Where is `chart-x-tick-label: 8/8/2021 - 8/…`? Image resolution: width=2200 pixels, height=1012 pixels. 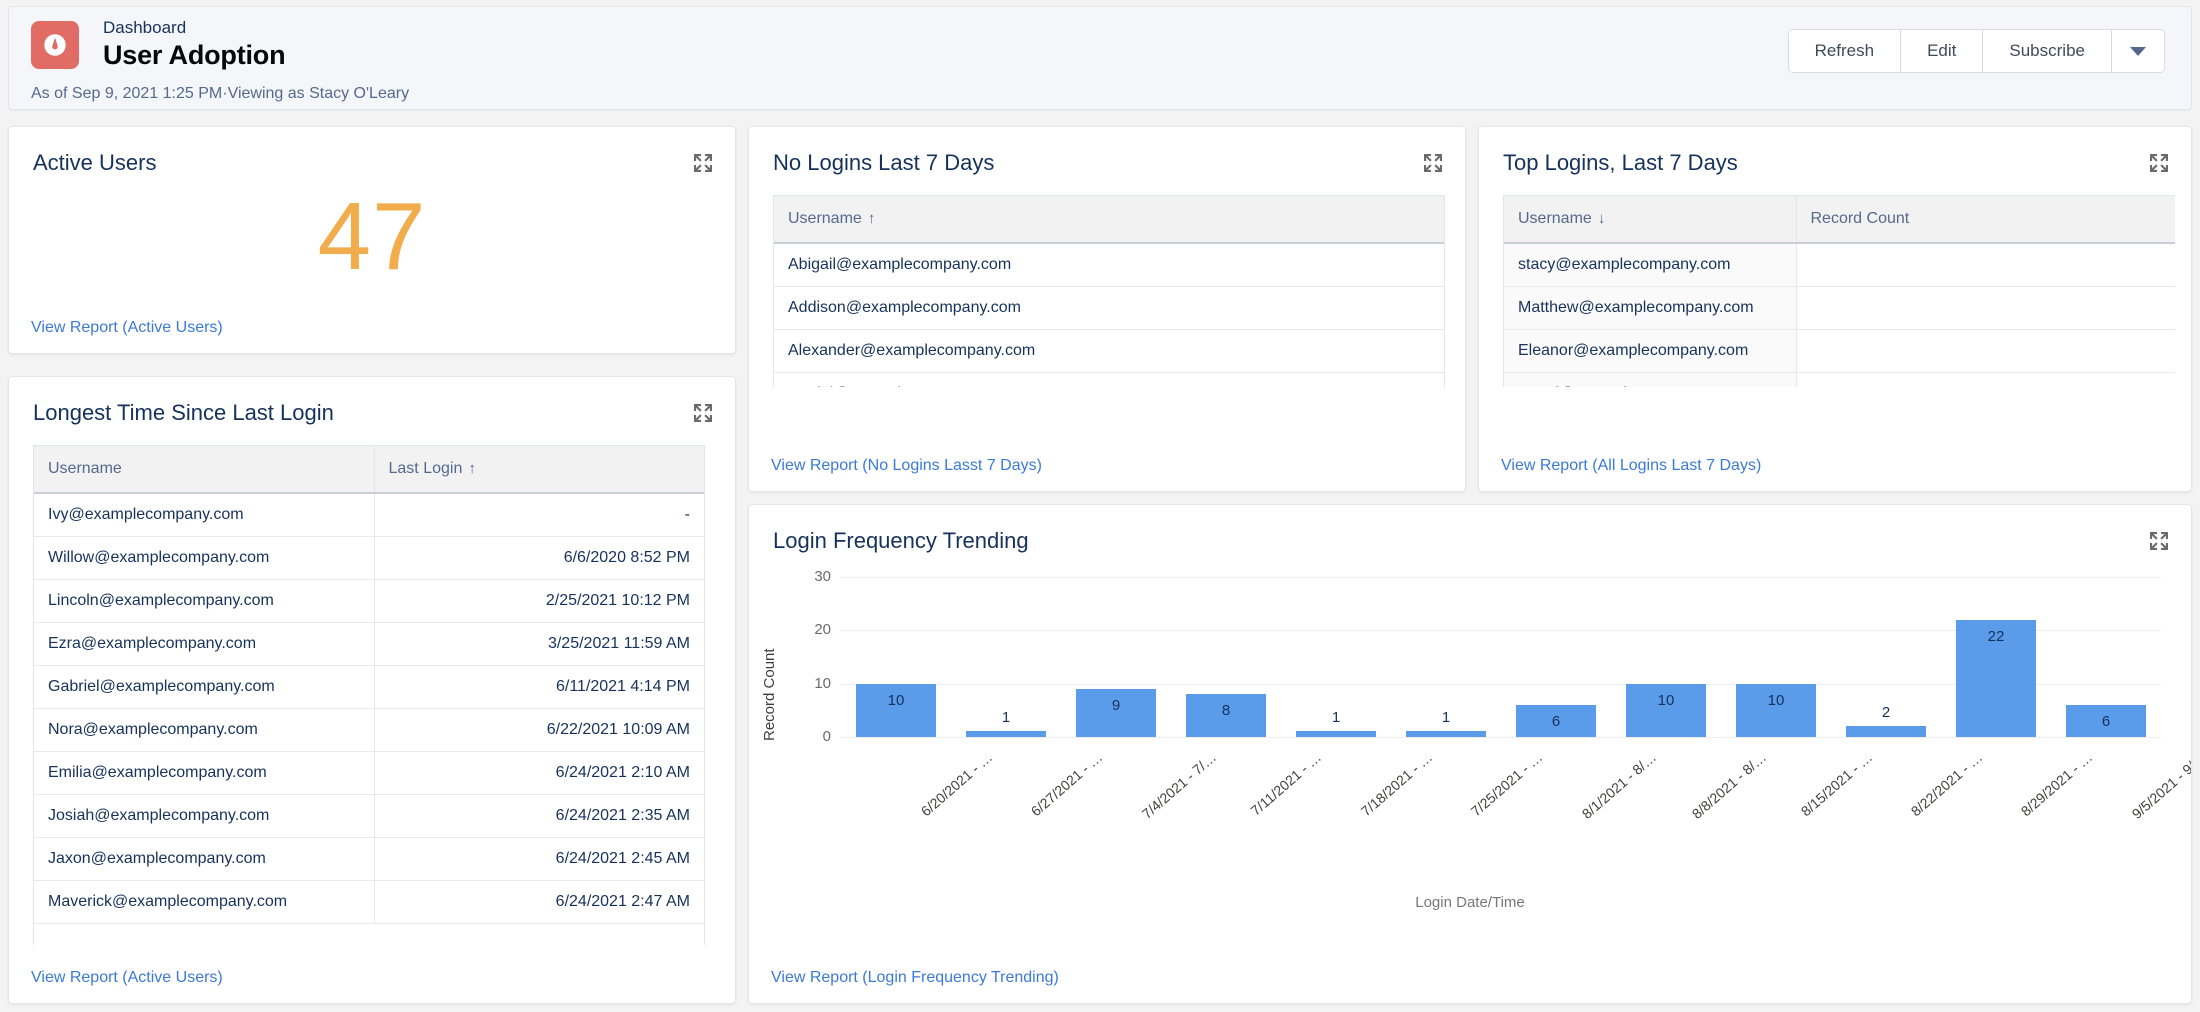
chart-x-tick-label: 8/8/2021 - 8/… is located at coordinates (1729, 785).